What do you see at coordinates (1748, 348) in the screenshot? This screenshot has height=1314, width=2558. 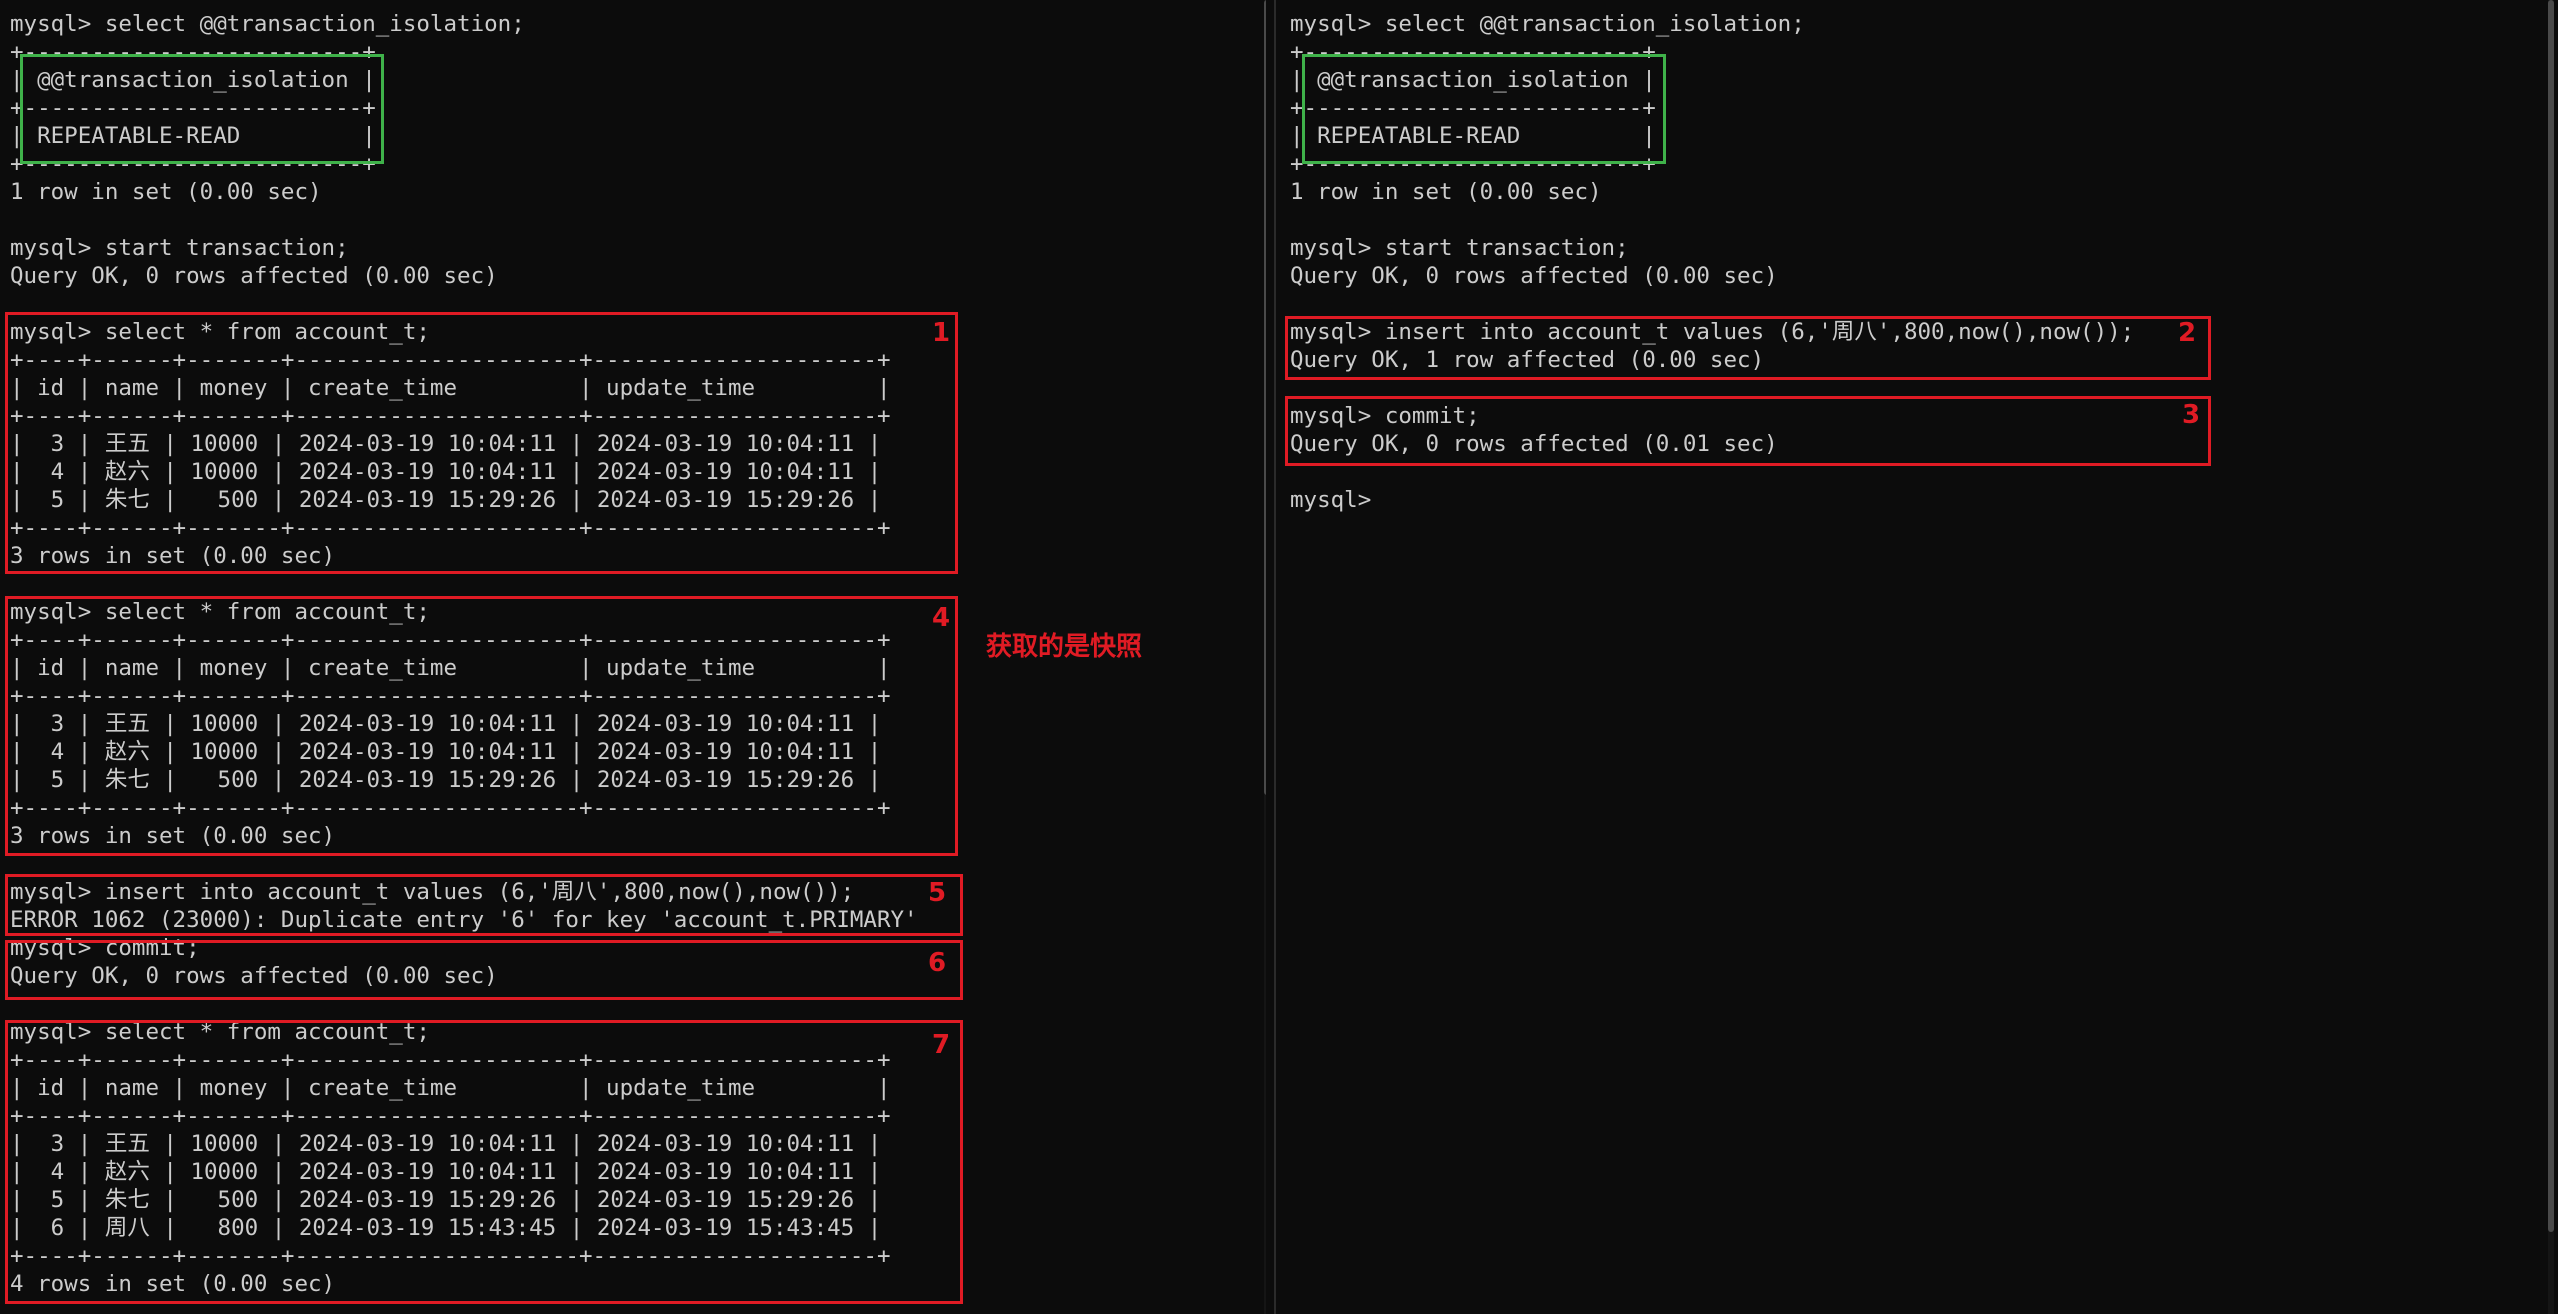 I see `step-2-highlight` at bounding box center [1748, 348].